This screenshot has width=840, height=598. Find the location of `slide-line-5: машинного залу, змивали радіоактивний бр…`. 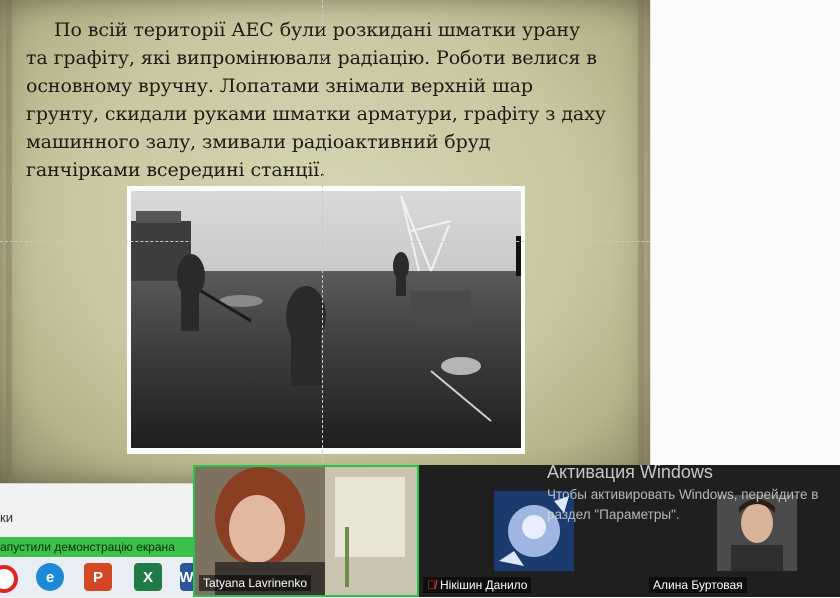

slide-line-5: машинного залу, змивали радіоактивний бр… is located at coordinates (258, 142).